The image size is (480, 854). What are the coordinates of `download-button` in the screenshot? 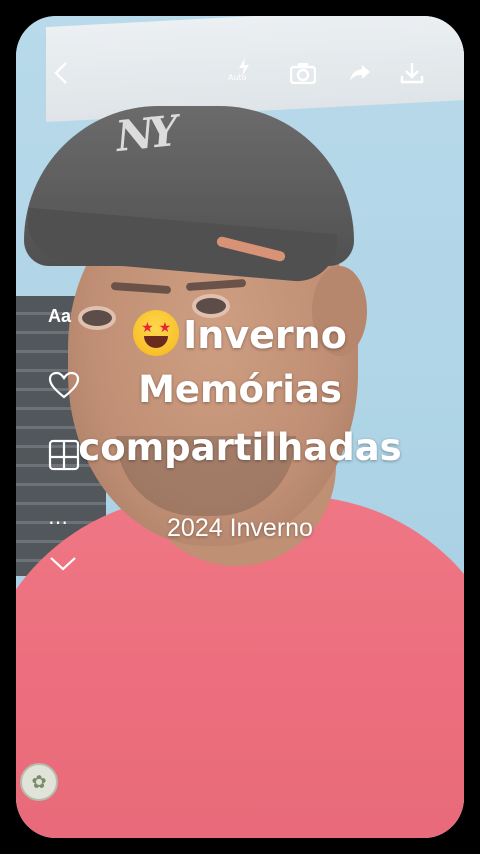 It's located at (412, 73).